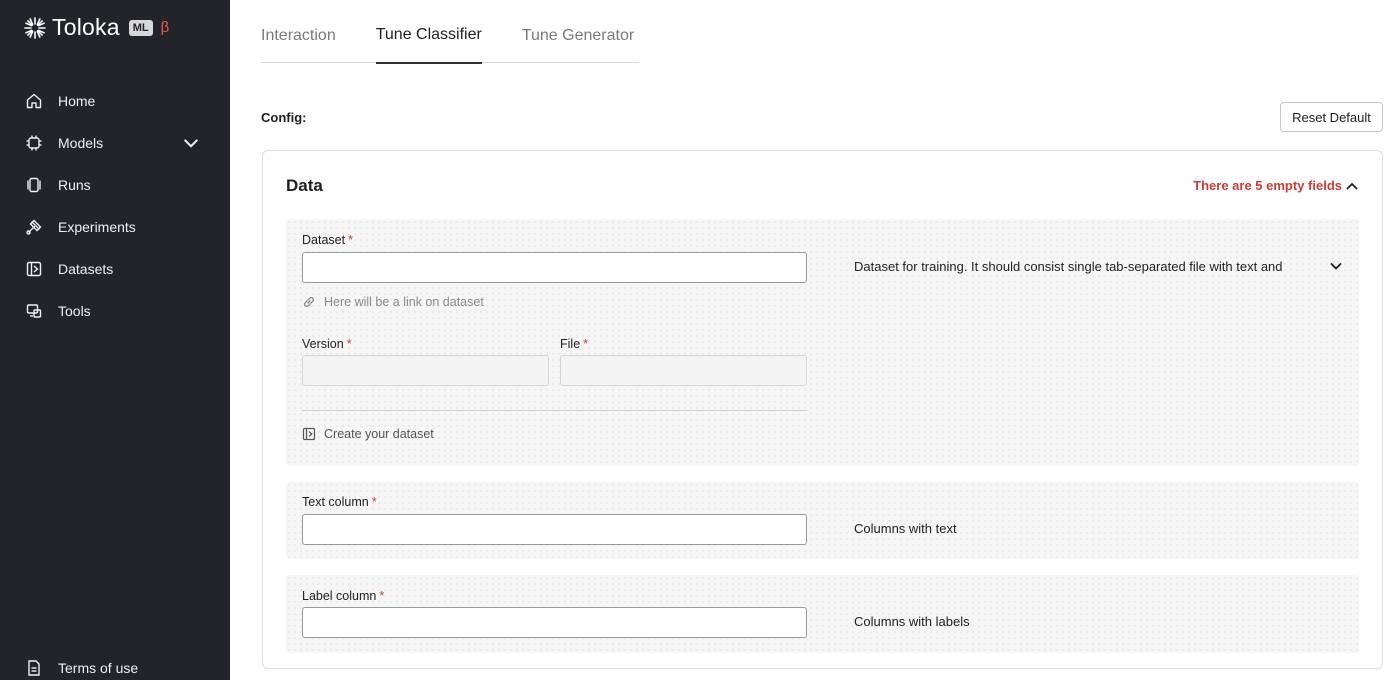  Describe the element at coordinates (304, 185) in the screenshot. I see `data-section-title: Data` at that location.